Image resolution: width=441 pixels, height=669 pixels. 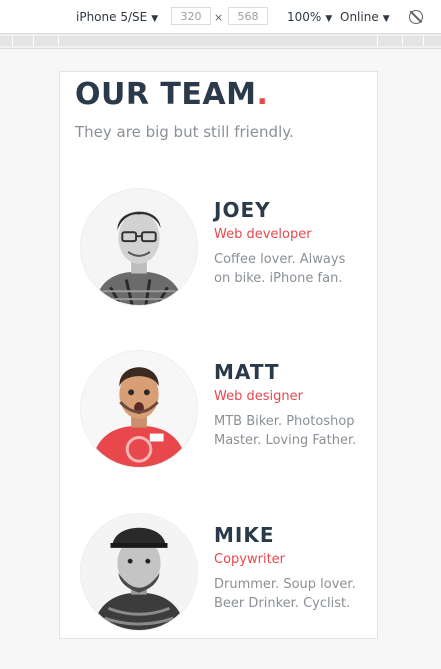 I want to click on portrait-mike-icon, so click(x=139, y=572).